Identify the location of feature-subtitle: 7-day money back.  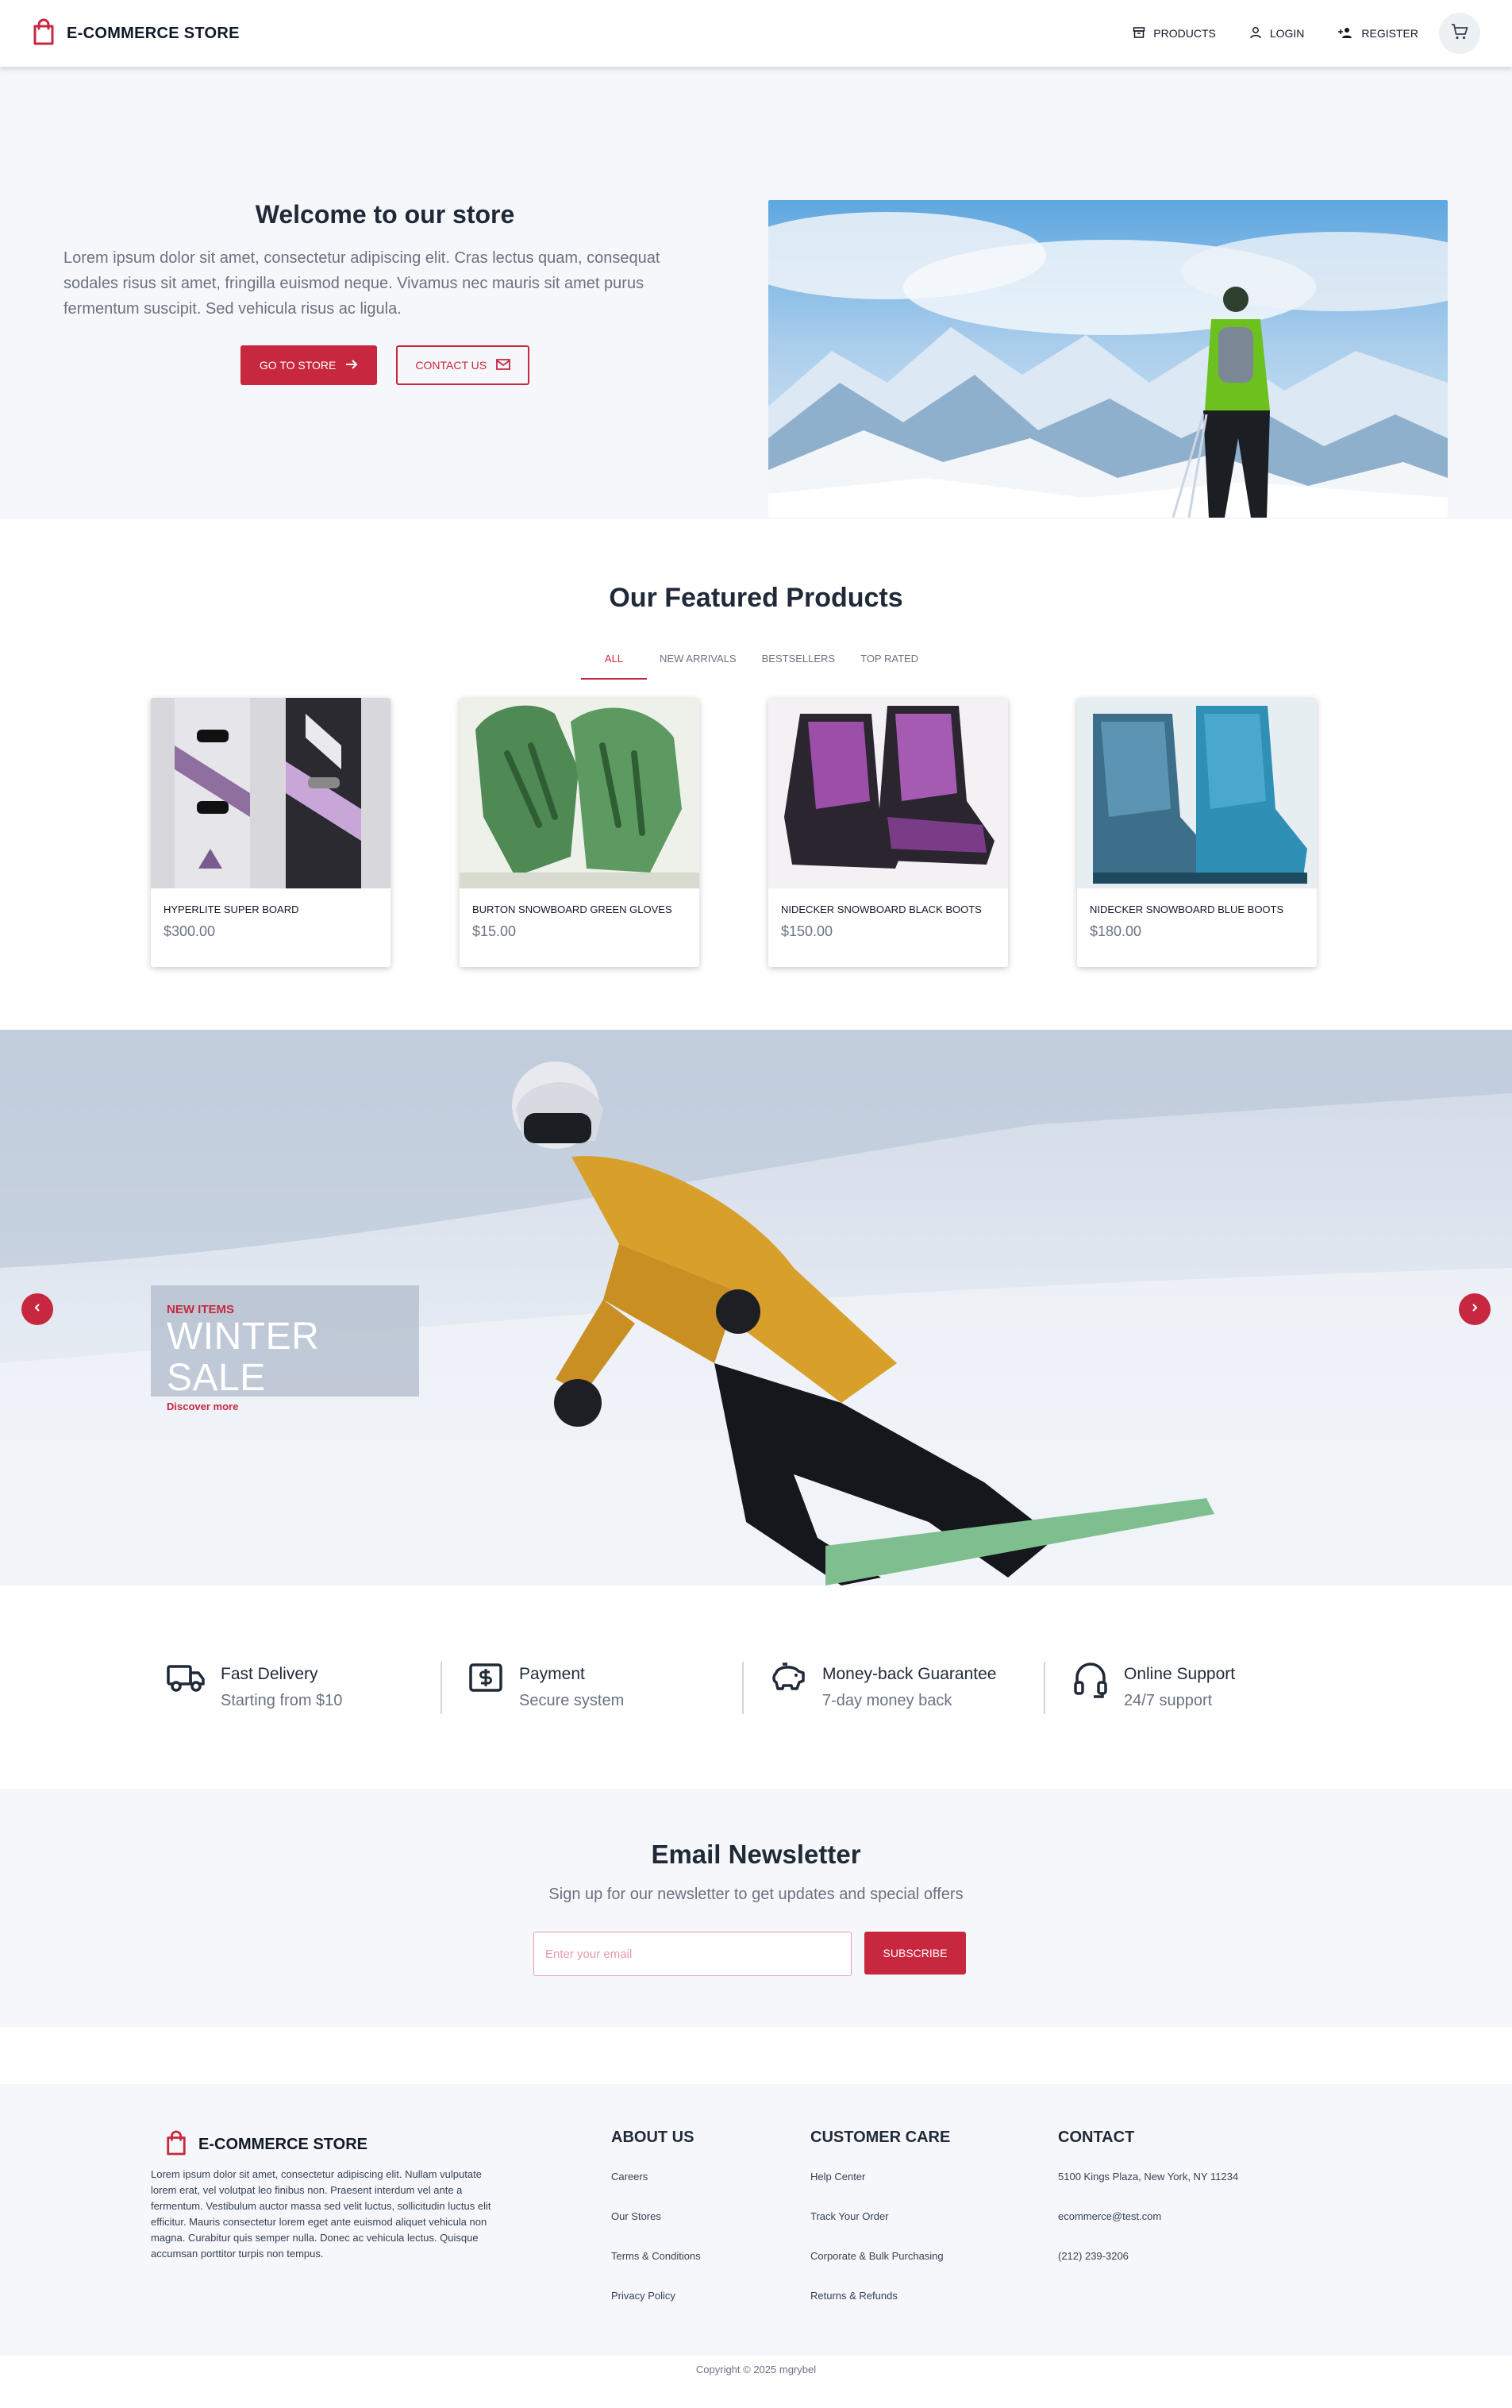
(887, 1700).